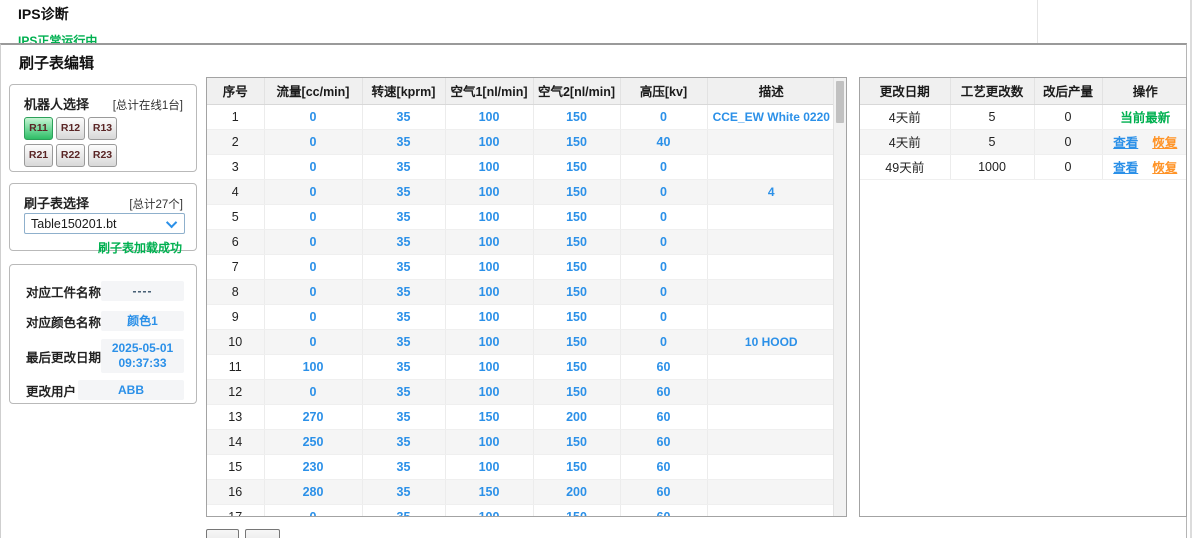 Image resolution: width=1200 pixels, height=538 pixels. I want to click on robot-button-r22: R22, so click(70, 155).